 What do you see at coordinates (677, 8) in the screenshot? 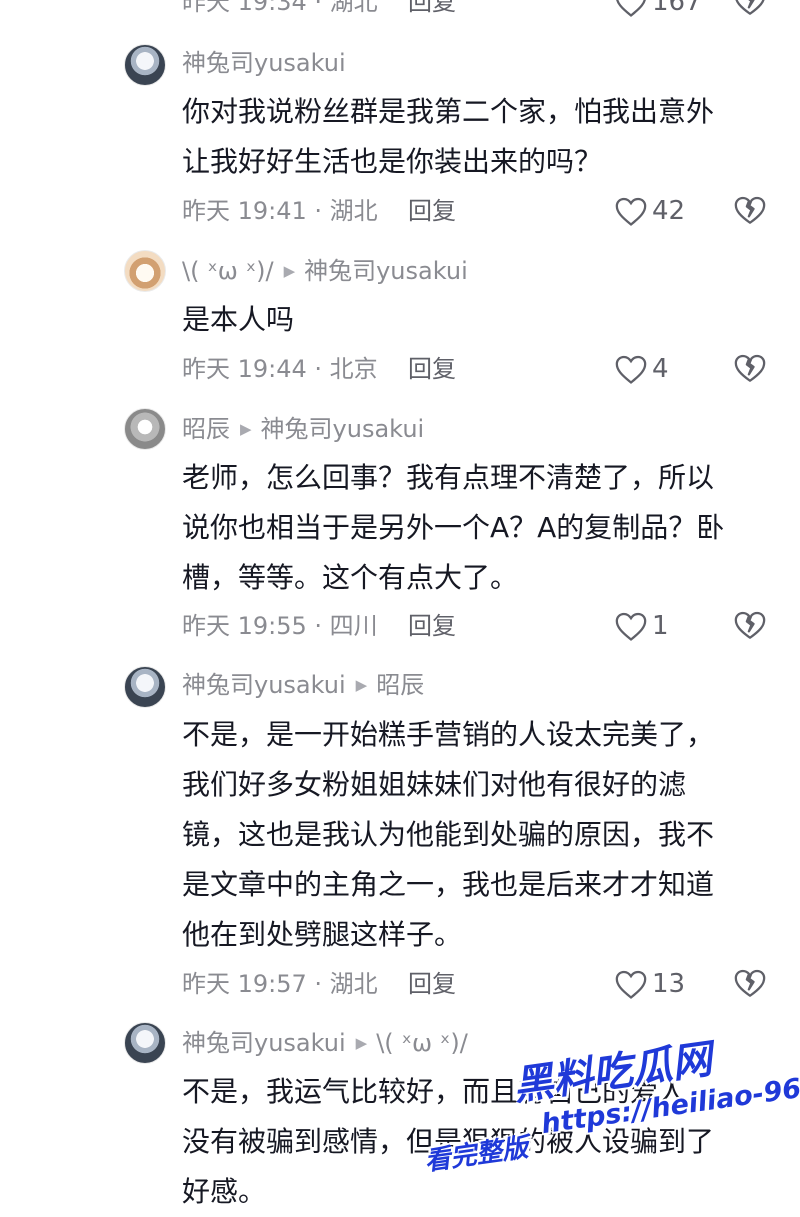
I see `like-count: 167` at bounding box center [677, 8].